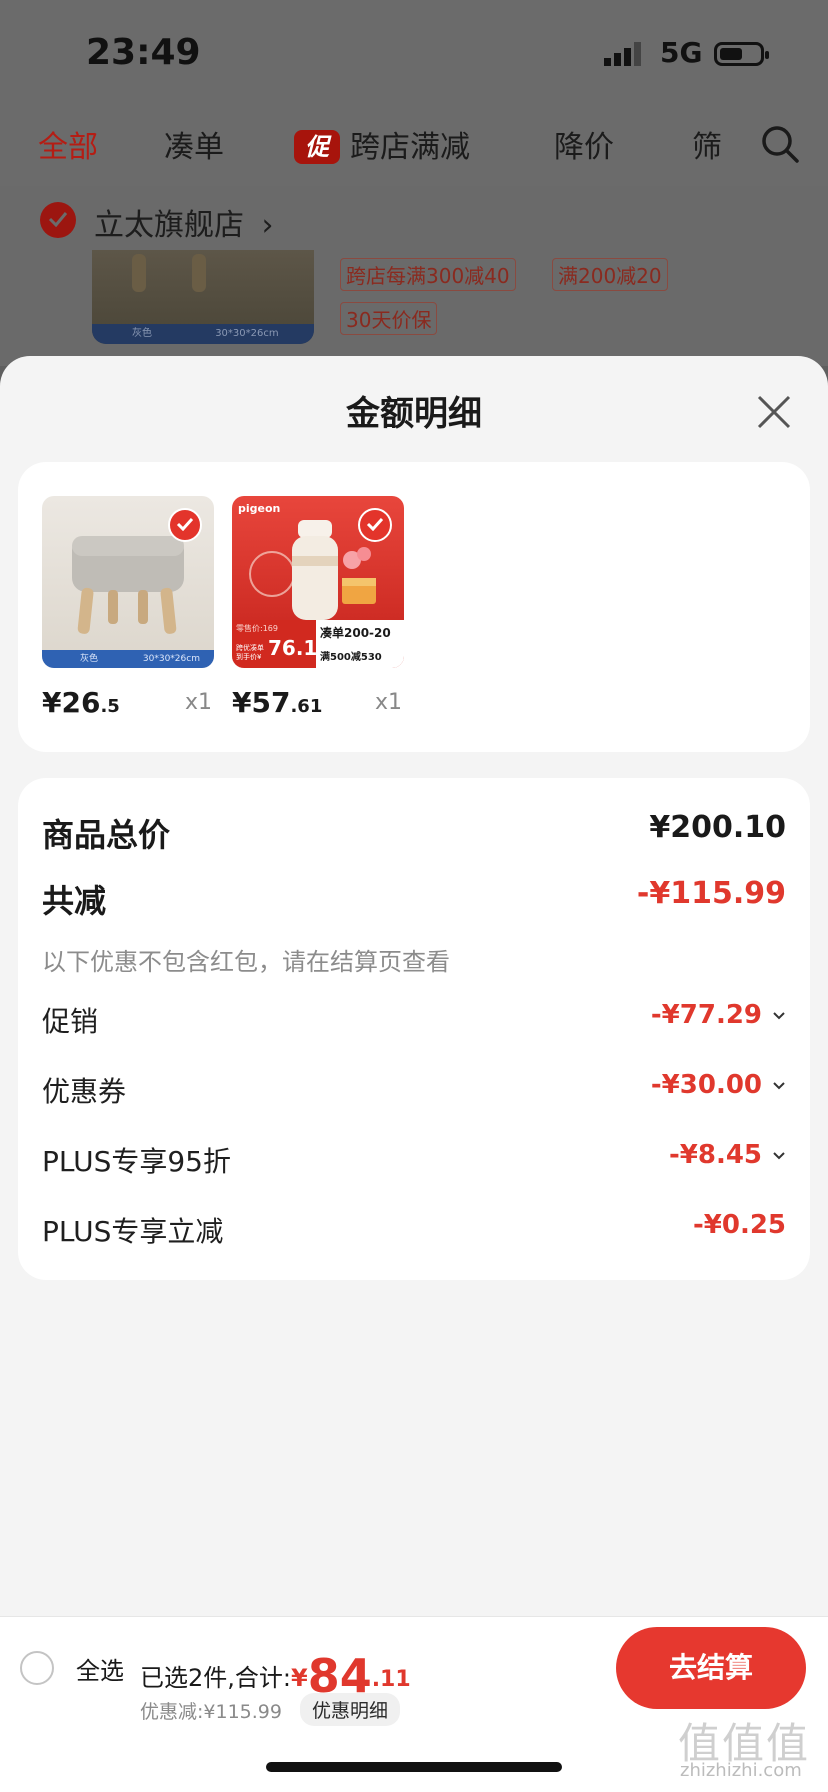  I want to click on battery-icon, so click(741, 54).